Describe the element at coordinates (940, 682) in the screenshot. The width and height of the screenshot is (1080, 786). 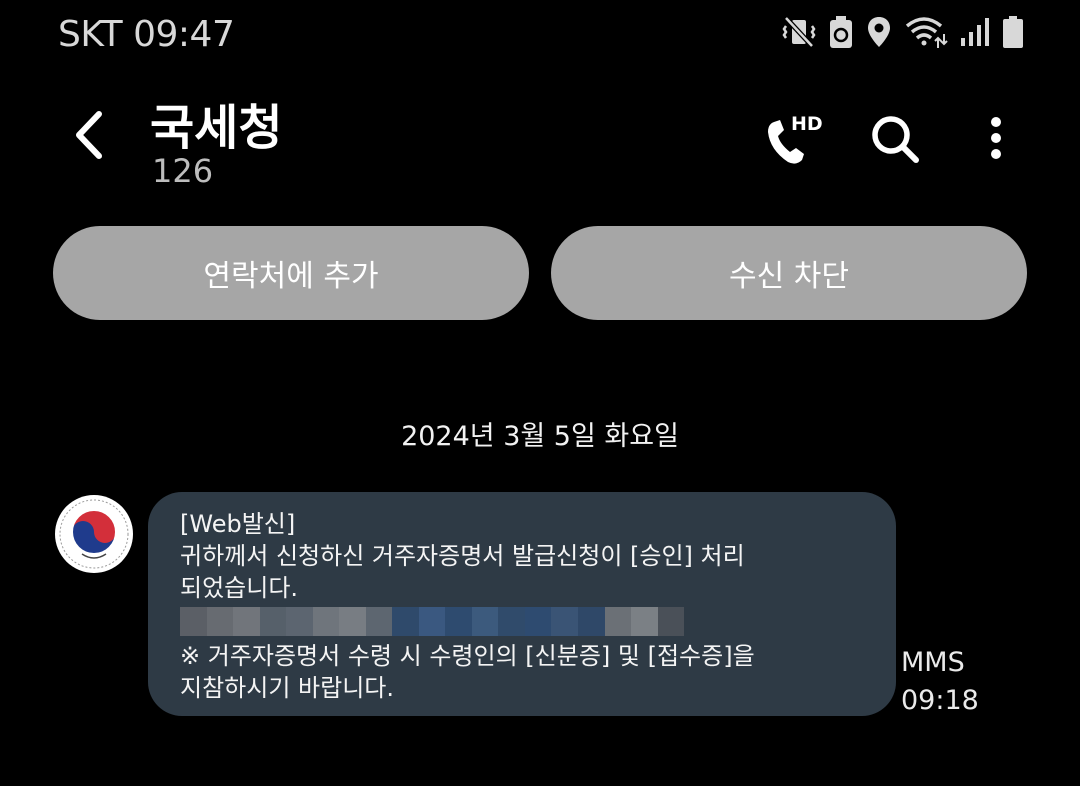
I see `message-meta: MMS 09:18` at that location.